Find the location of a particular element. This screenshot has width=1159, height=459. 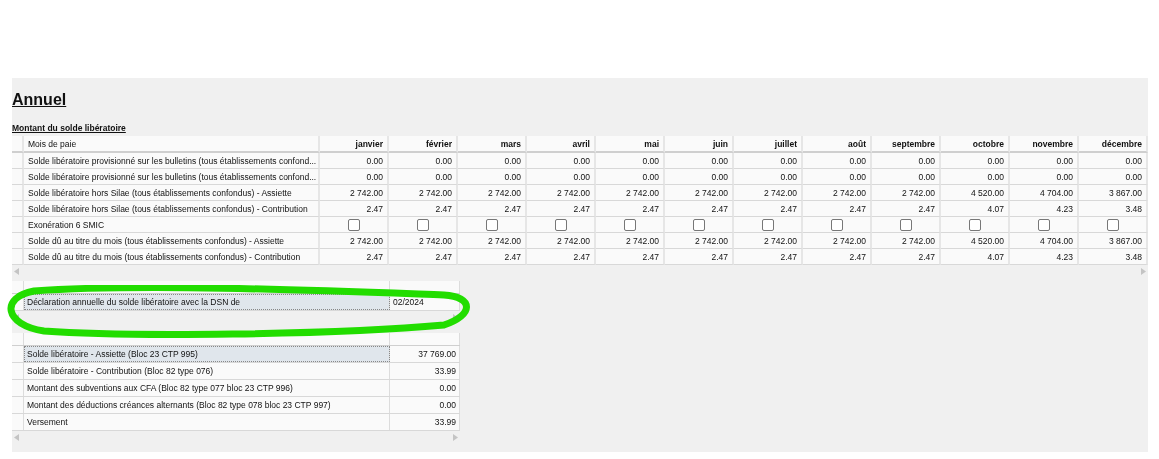

table-cell: 4.23 is located at coordinates (1044, 209).